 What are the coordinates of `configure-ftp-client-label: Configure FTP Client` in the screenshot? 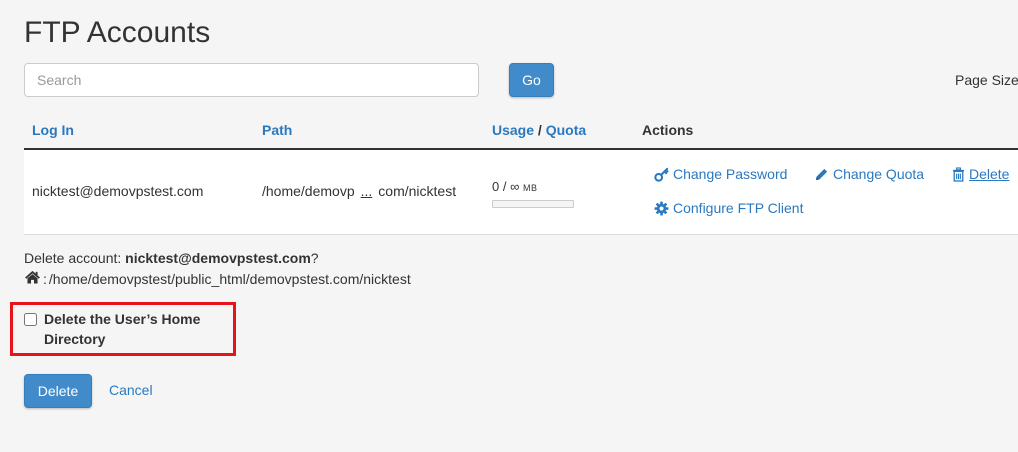 It's located at (738, 208).